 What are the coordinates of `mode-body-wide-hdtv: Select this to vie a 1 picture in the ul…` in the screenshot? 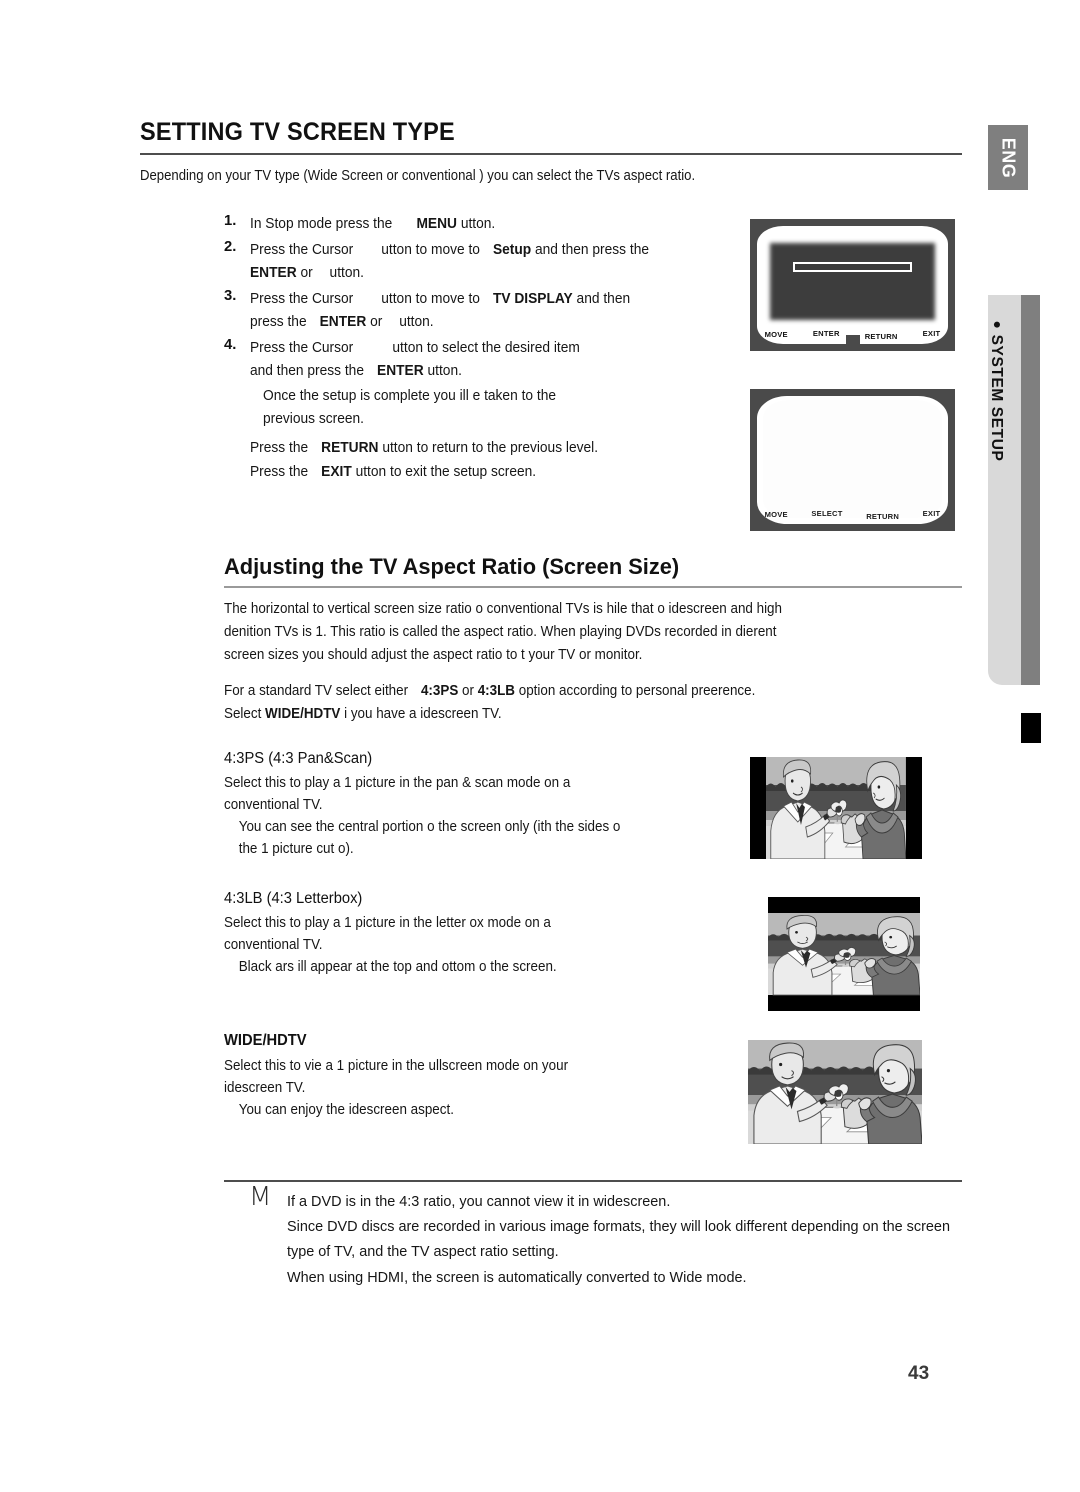 It's located at (396, 1088).